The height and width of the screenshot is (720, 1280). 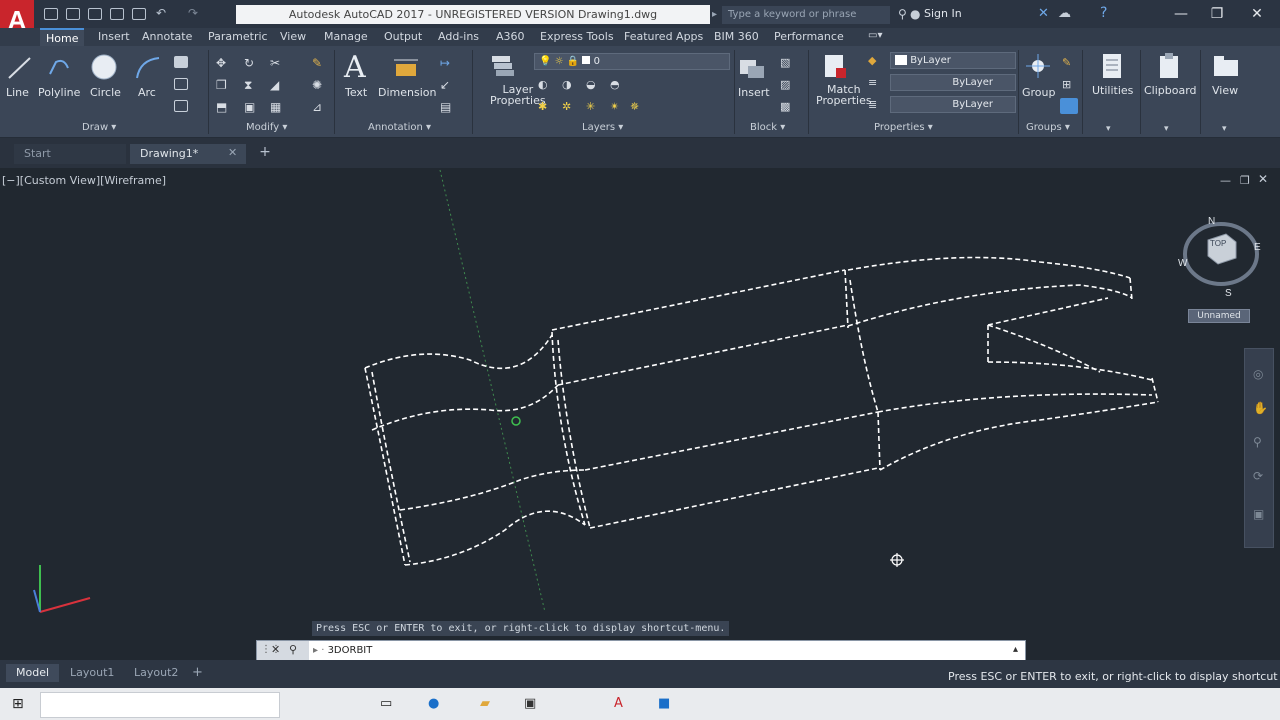 What do you see at coordinates (33, 673) in the screenshot?
I see `tab-model: Model` at bounding box center [33, 673].